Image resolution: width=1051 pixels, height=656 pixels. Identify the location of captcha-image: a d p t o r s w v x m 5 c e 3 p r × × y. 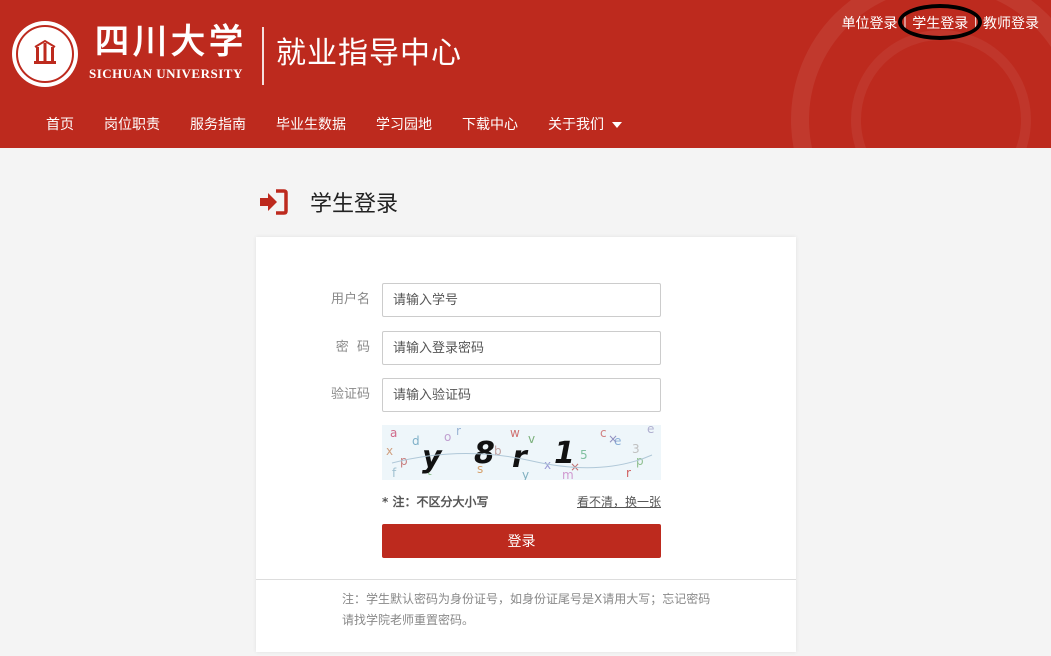
(521, 452).